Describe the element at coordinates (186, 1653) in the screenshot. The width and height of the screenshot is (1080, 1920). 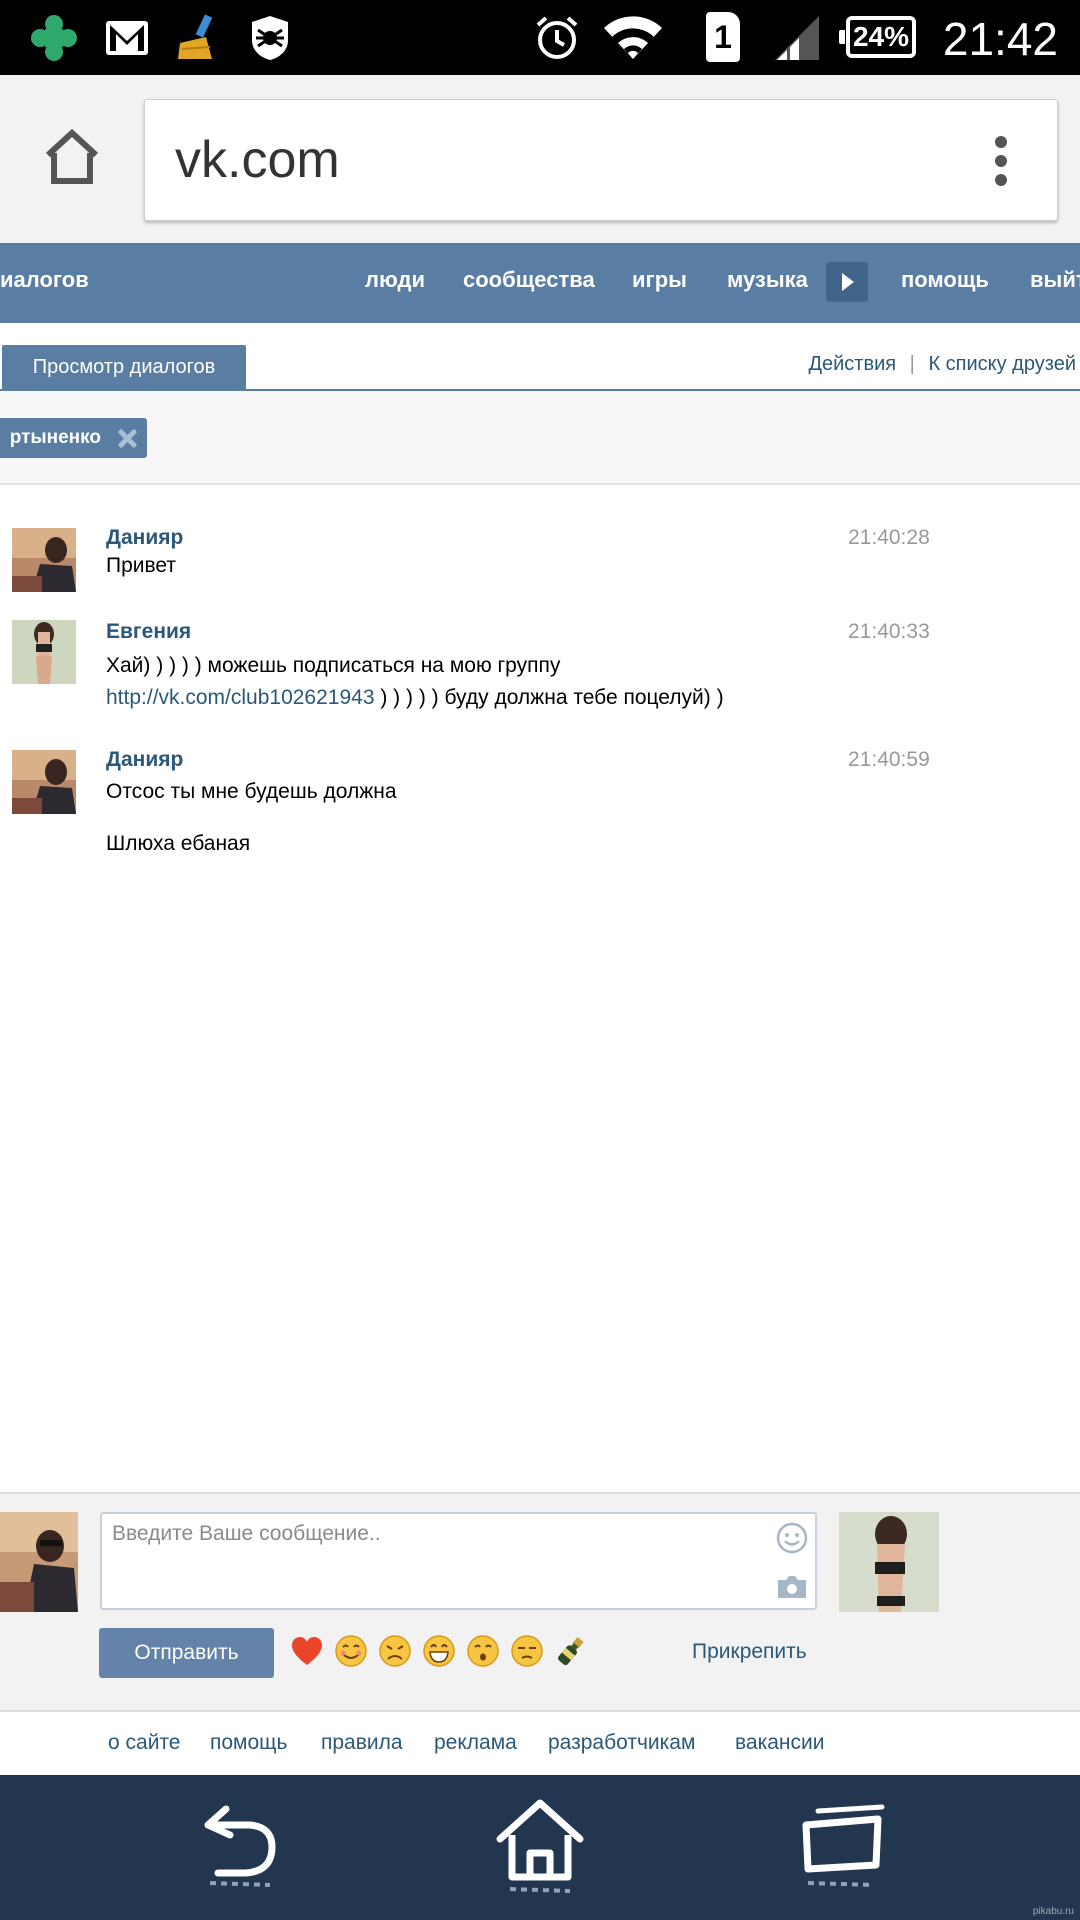
I see `send-button: Отправить` at that location.